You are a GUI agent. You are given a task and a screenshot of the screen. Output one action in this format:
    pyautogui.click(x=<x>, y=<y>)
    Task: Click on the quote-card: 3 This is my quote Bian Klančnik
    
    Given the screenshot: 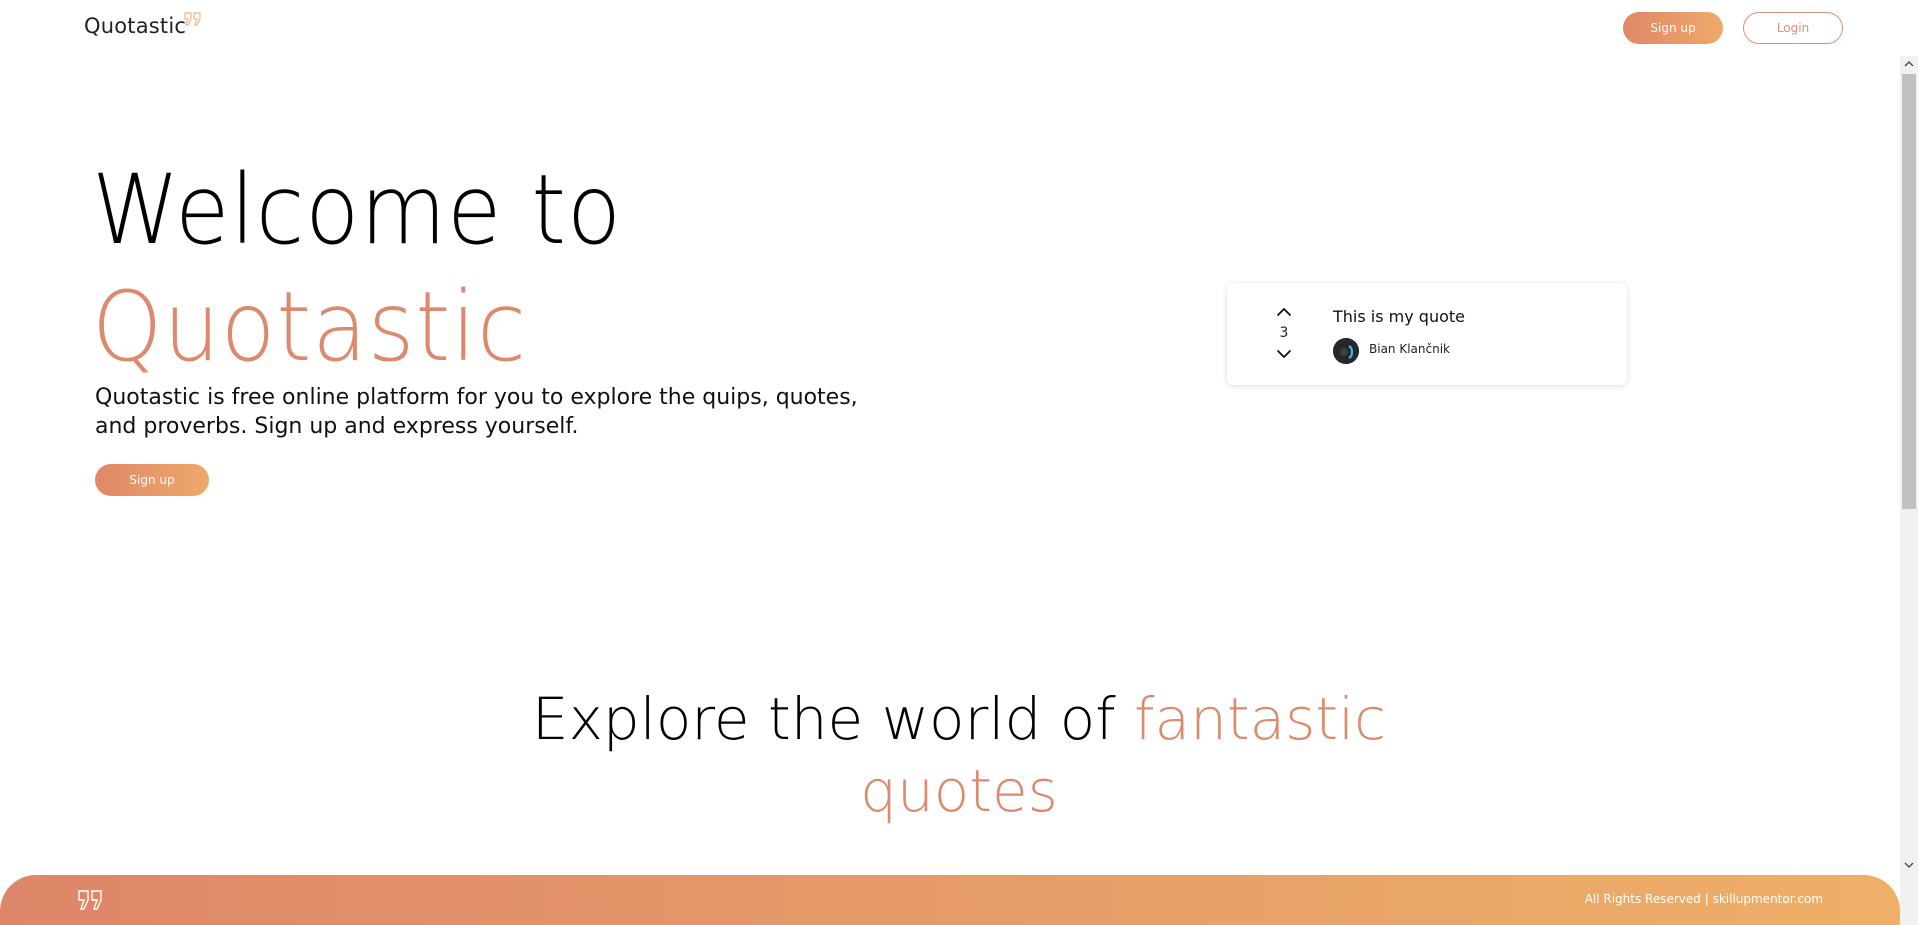 What is the action you would take?
    pyautogui.click(x=1427, y=334)
    